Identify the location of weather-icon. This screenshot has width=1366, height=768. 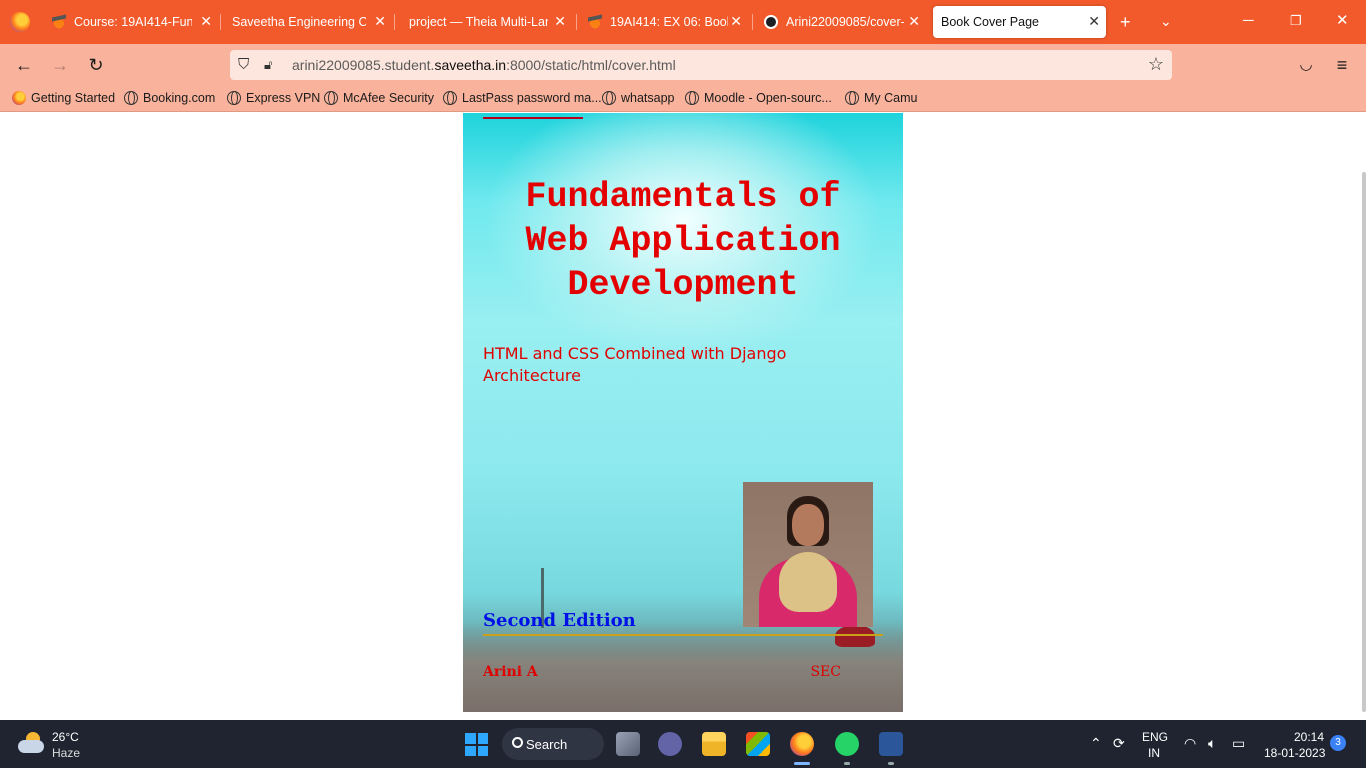
(31, 743).